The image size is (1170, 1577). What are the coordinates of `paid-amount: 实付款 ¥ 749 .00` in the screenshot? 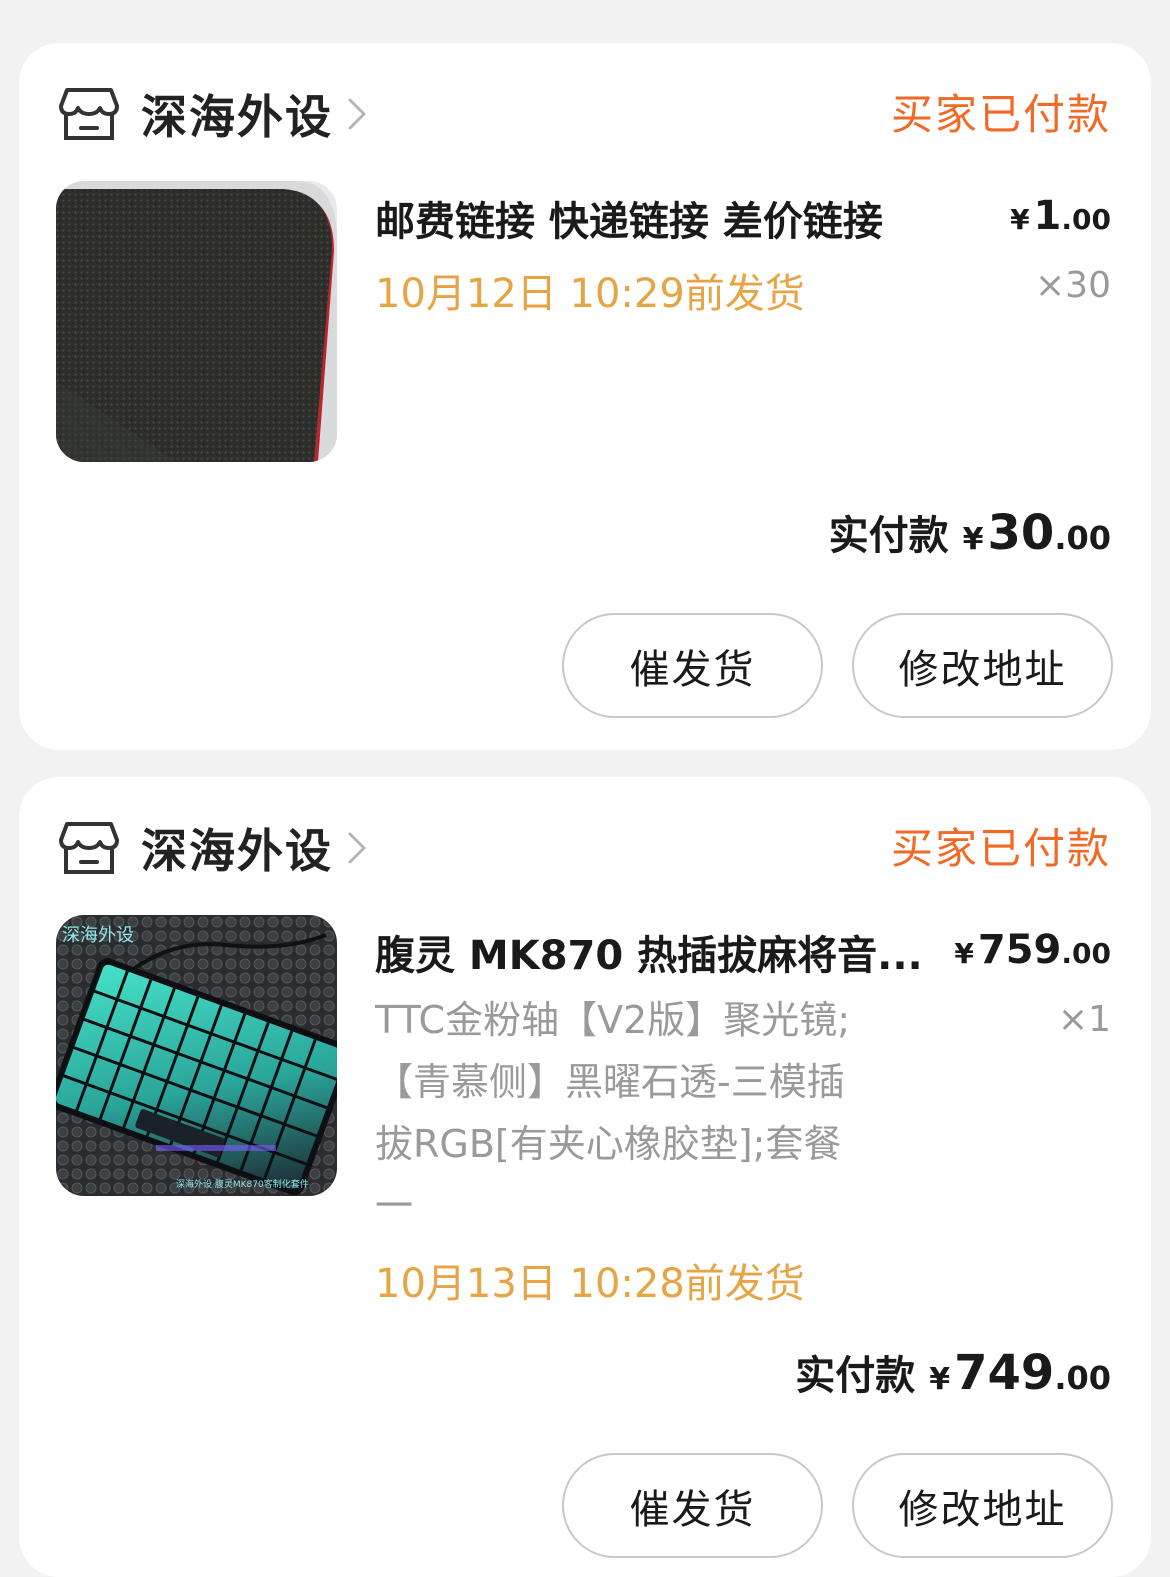 It's located at (953, 1372).